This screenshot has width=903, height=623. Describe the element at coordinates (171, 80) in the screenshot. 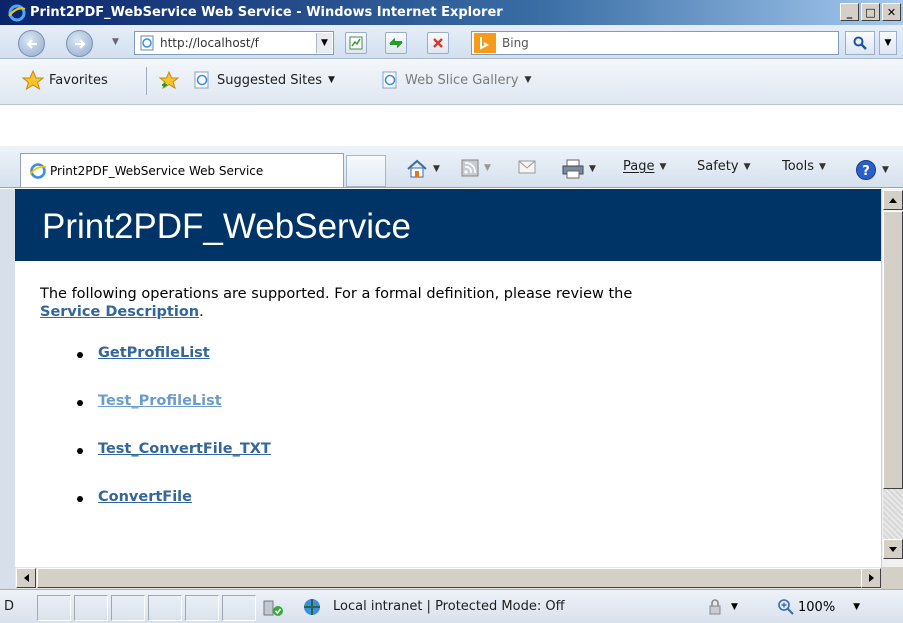

I see `add-to-favorites-button` at that location.